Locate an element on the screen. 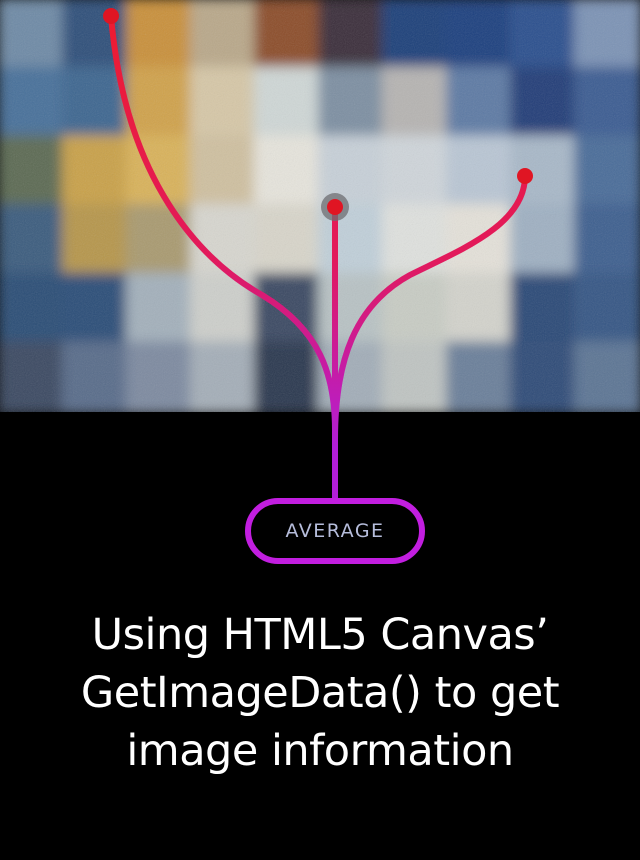 The height and width of the screenshot is (860, 640). sample-point-center is located at coordinates (335, 207).